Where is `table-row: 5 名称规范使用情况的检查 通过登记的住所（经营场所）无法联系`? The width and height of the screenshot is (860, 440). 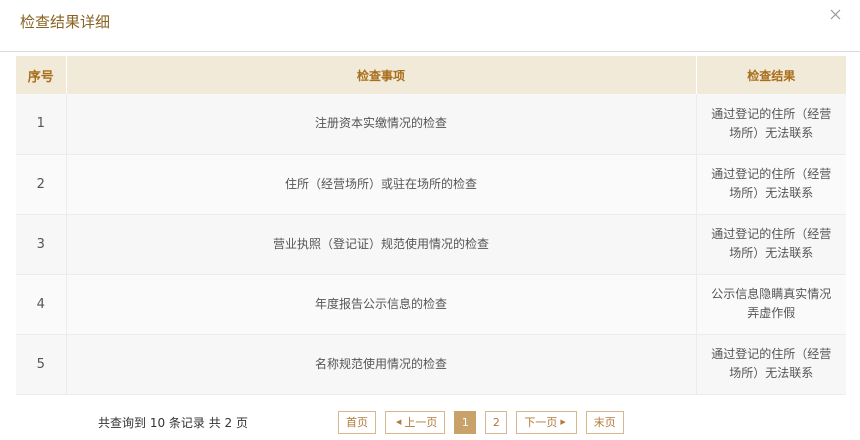
table-row: 5 名称规范使用情况的检查 通过登记的住所（经营场所）无法联系 is located at coordinates (431, 364).